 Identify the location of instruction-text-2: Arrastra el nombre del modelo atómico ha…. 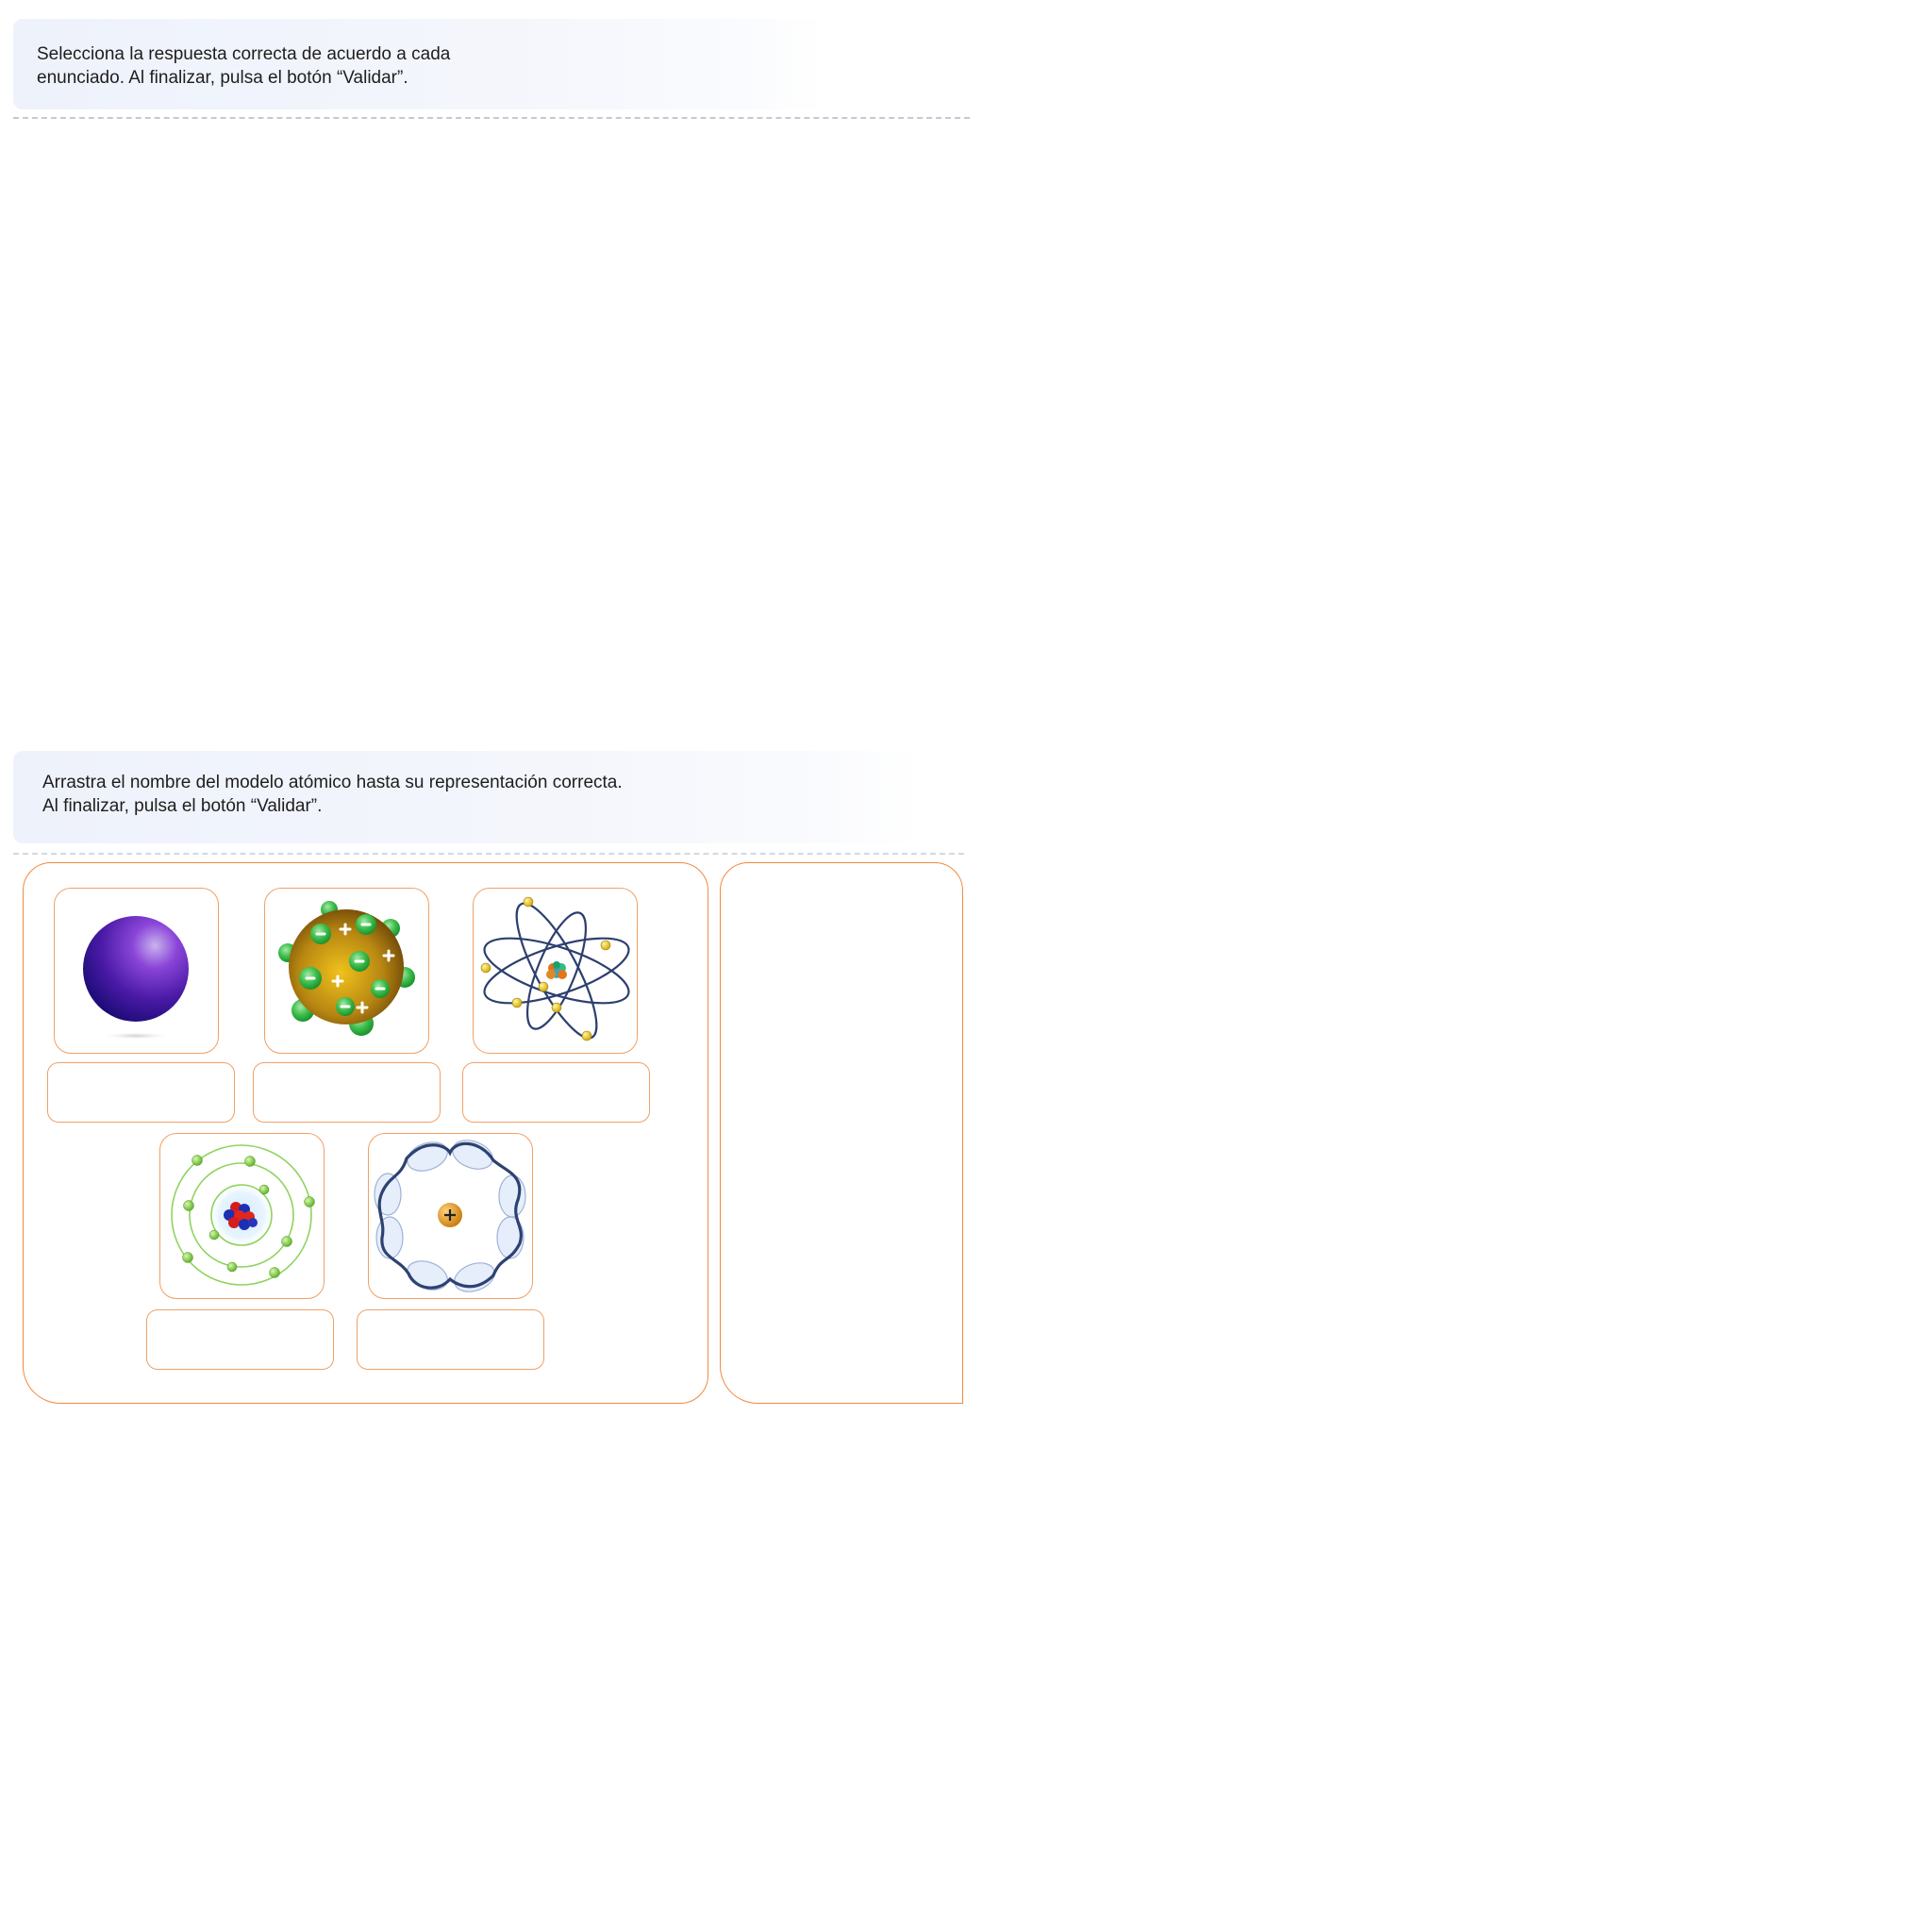
(333, 795).